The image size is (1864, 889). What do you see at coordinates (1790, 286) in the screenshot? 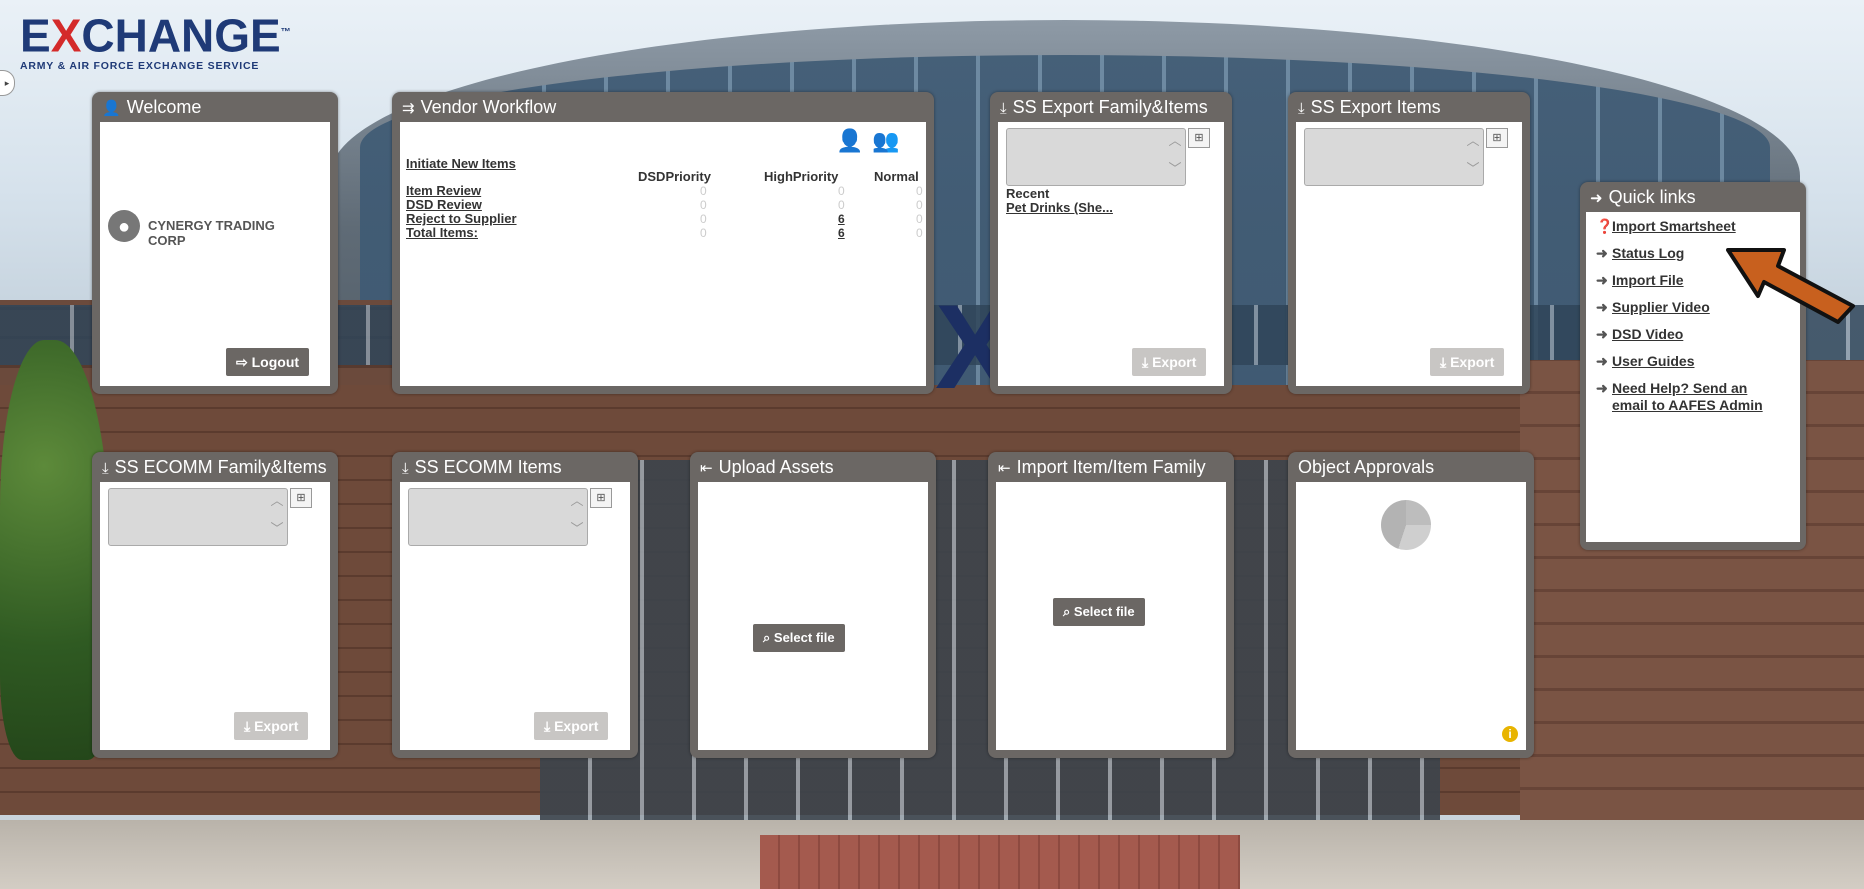
I see `annotation-arrow-icon` at bounding box center [1790, 286].